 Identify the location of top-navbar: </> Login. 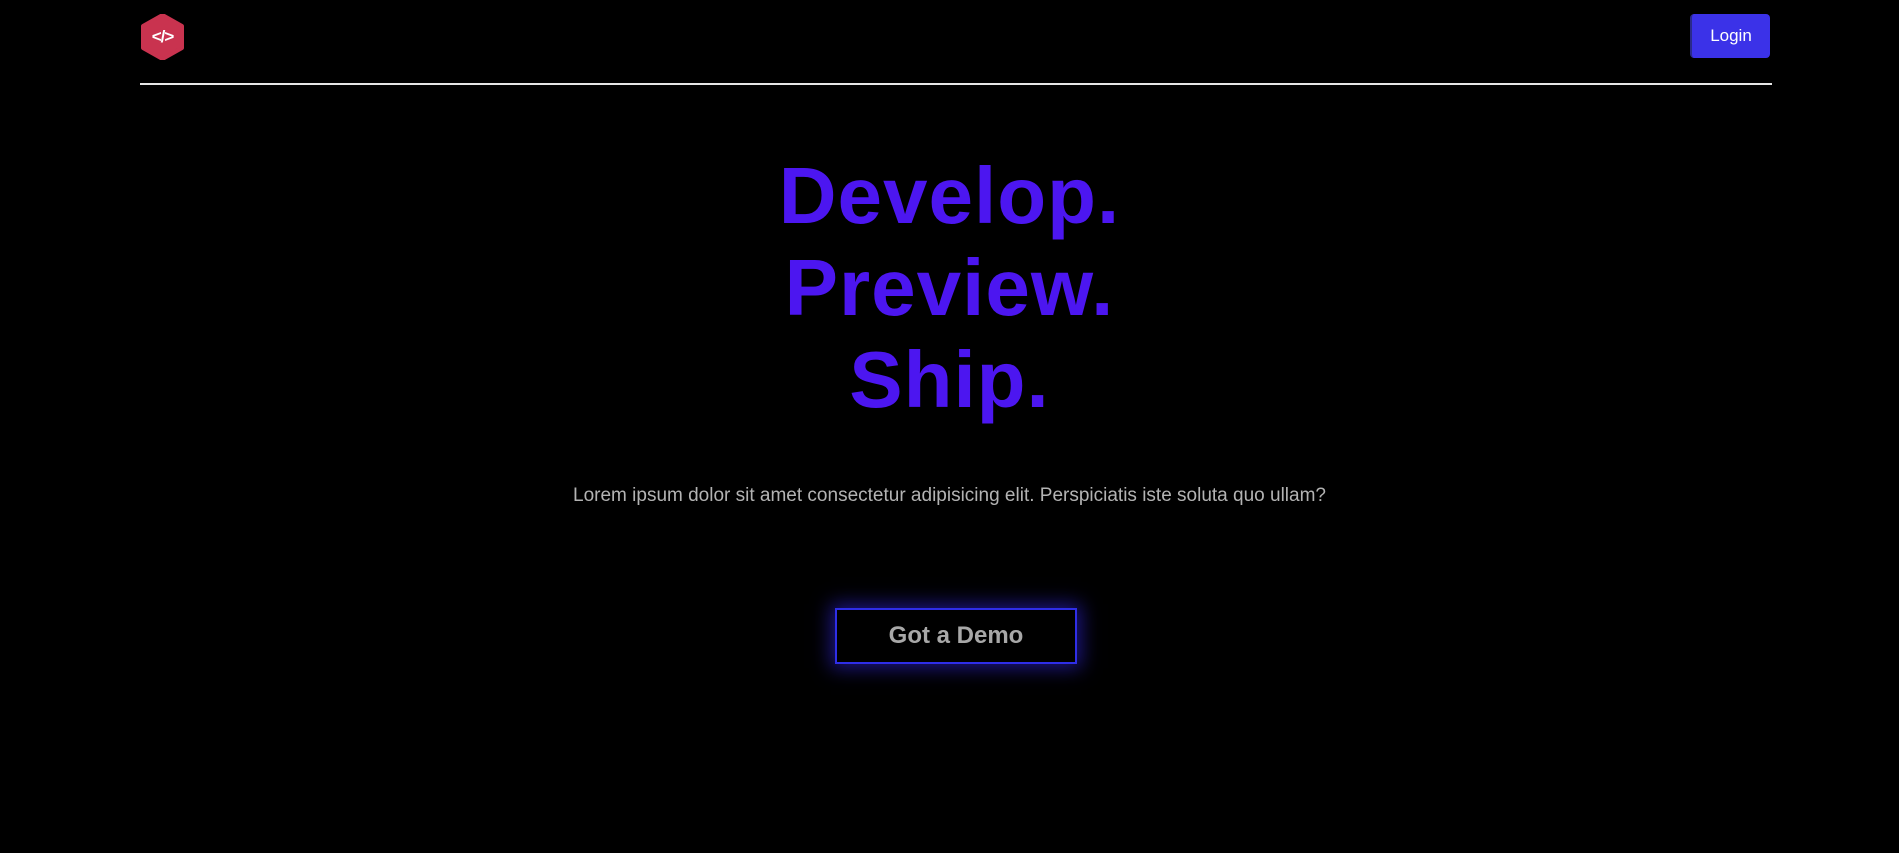
(956, 42).